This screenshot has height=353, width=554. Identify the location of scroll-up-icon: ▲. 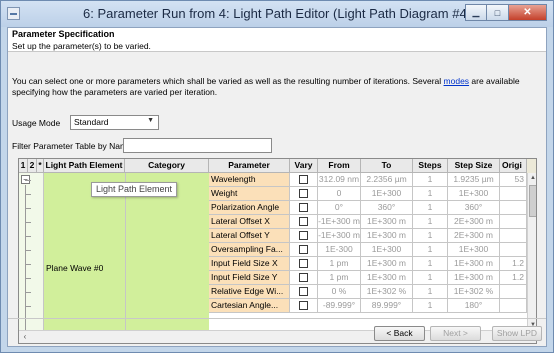
(532, 178).